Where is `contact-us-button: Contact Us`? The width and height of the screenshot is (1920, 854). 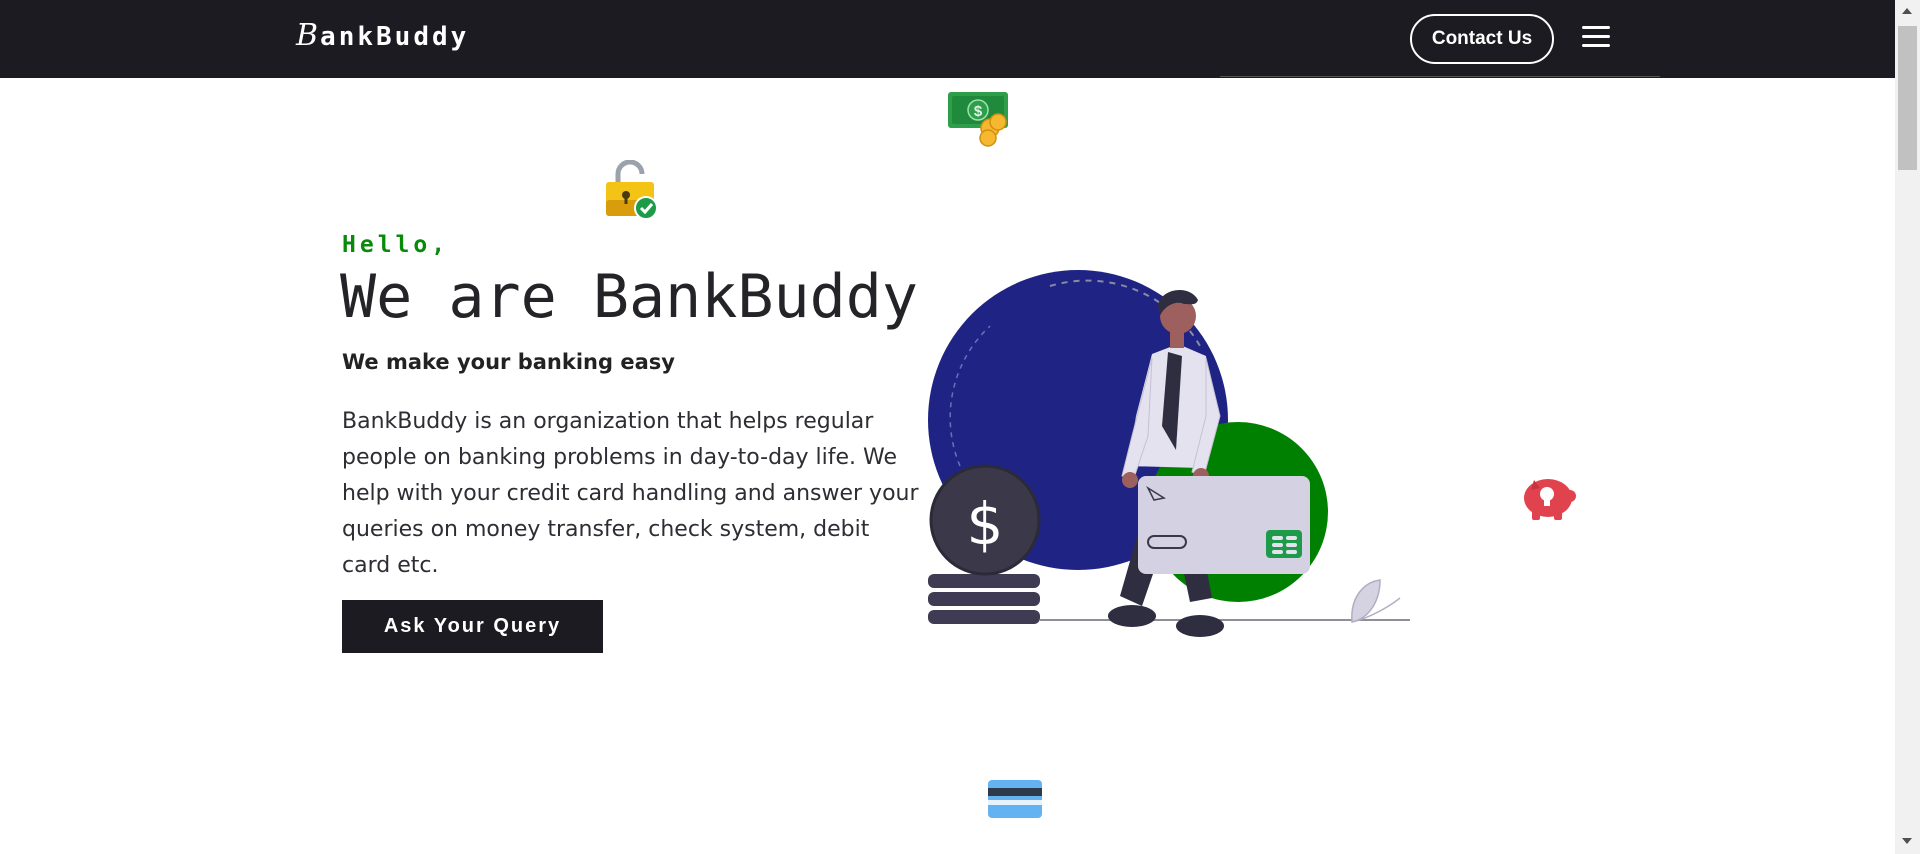
contact-us-button: Contact Us is located at coordinates (1482, 39).